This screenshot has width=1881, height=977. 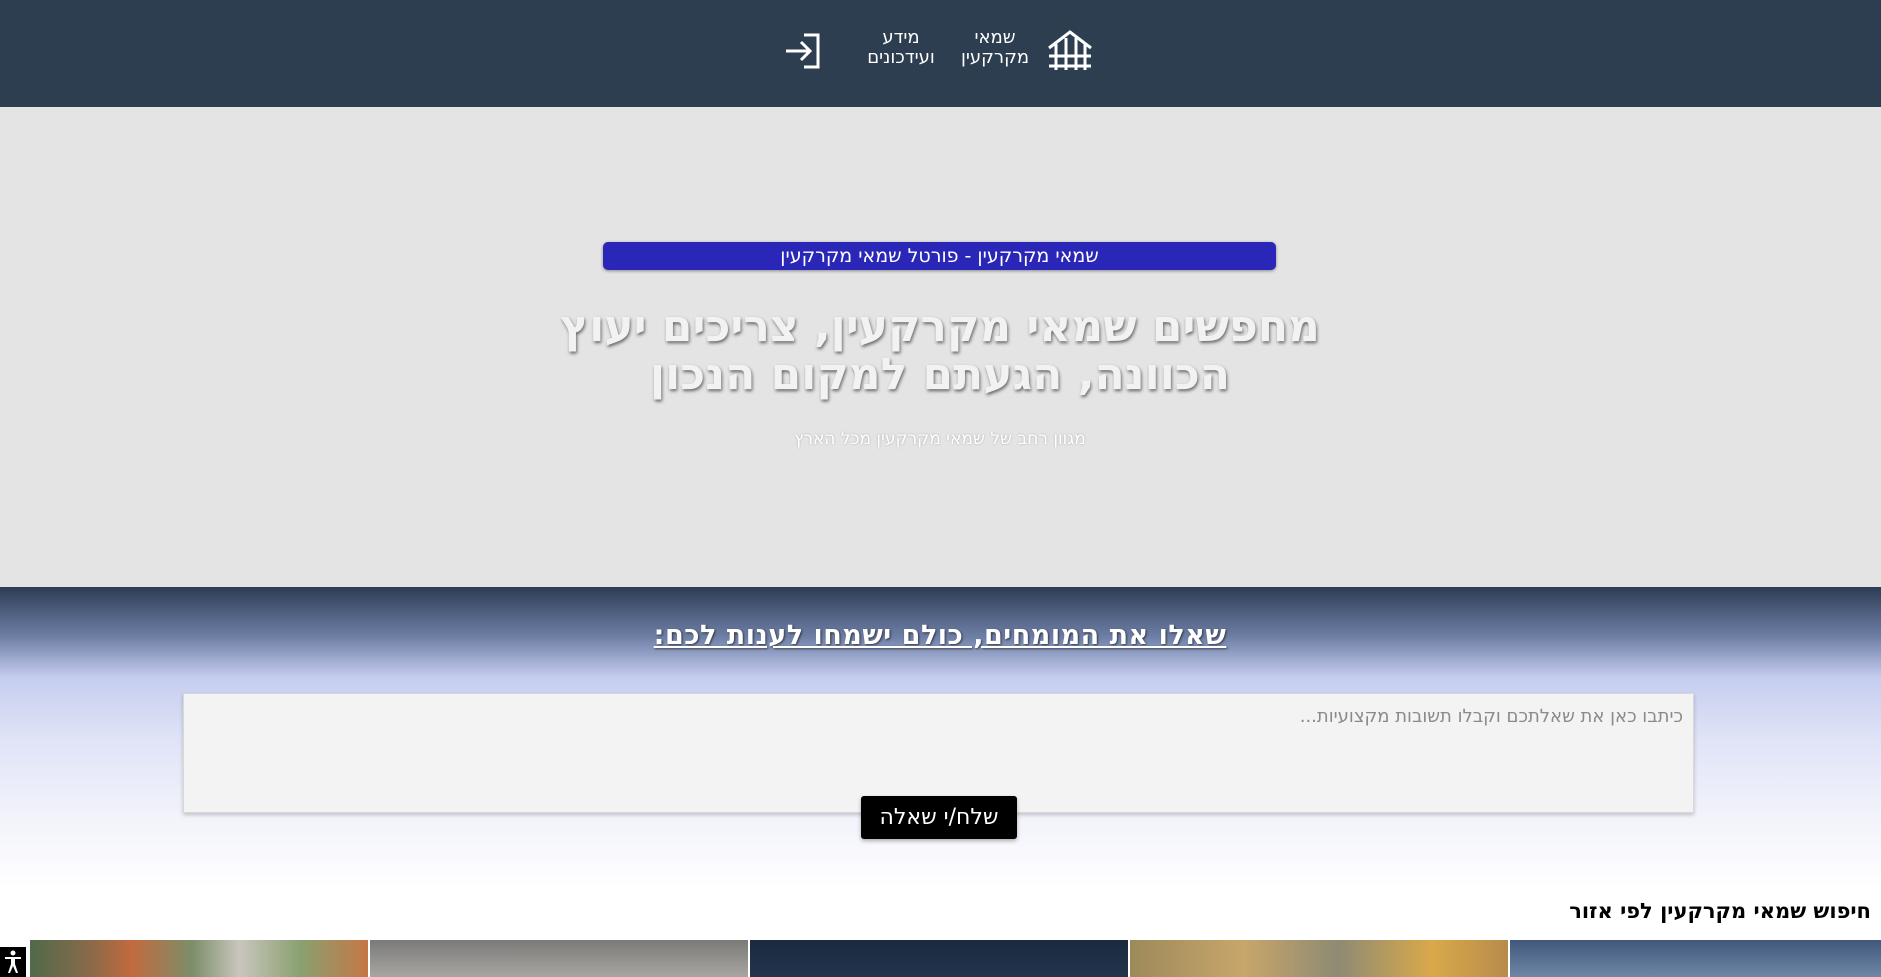 What do you see at coordinates (803, 51) in the screenshot?
I see `sign-in-icon` at bounding box center [803, 51].